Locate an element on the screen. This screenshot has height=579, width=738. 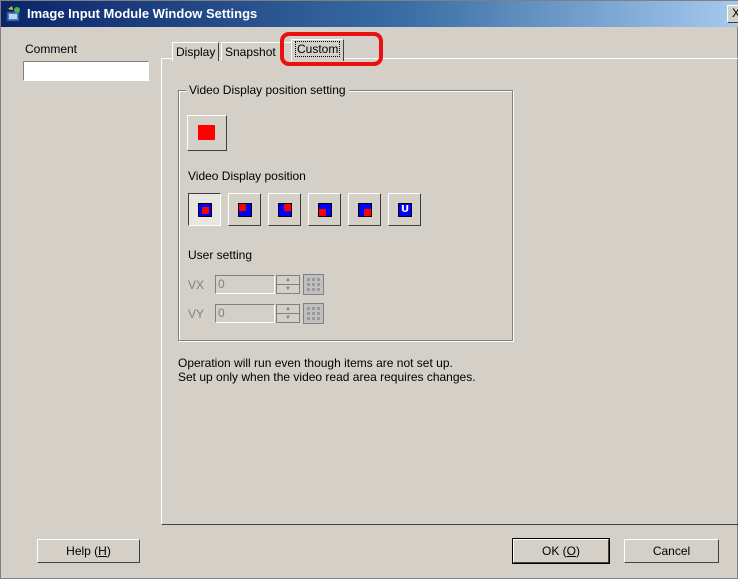
window-title: Image Input Module Window Settings is located at coordinates (142, 13).